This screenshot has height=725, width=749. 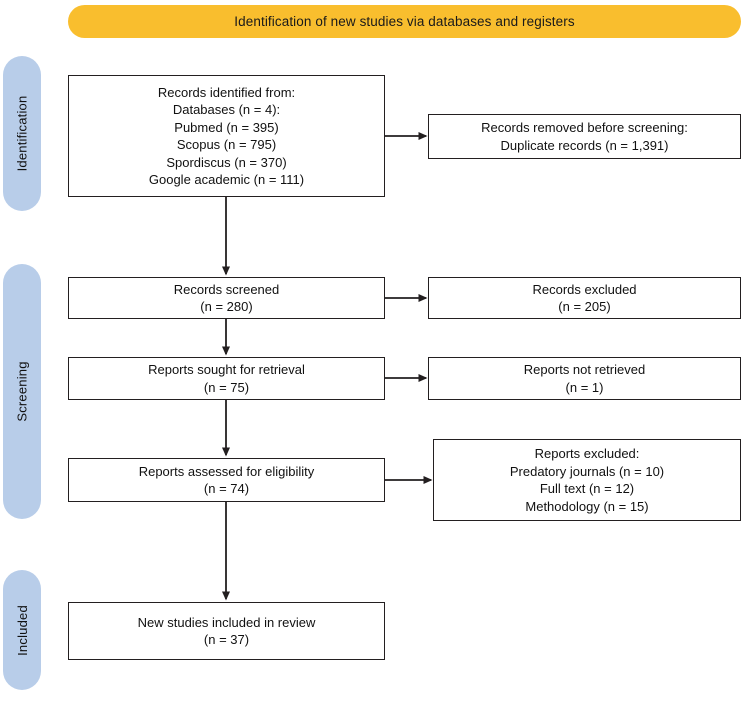 I want to click on box-records-excluded-text: Records excluded (n = 205), so click(x=584, y=298).